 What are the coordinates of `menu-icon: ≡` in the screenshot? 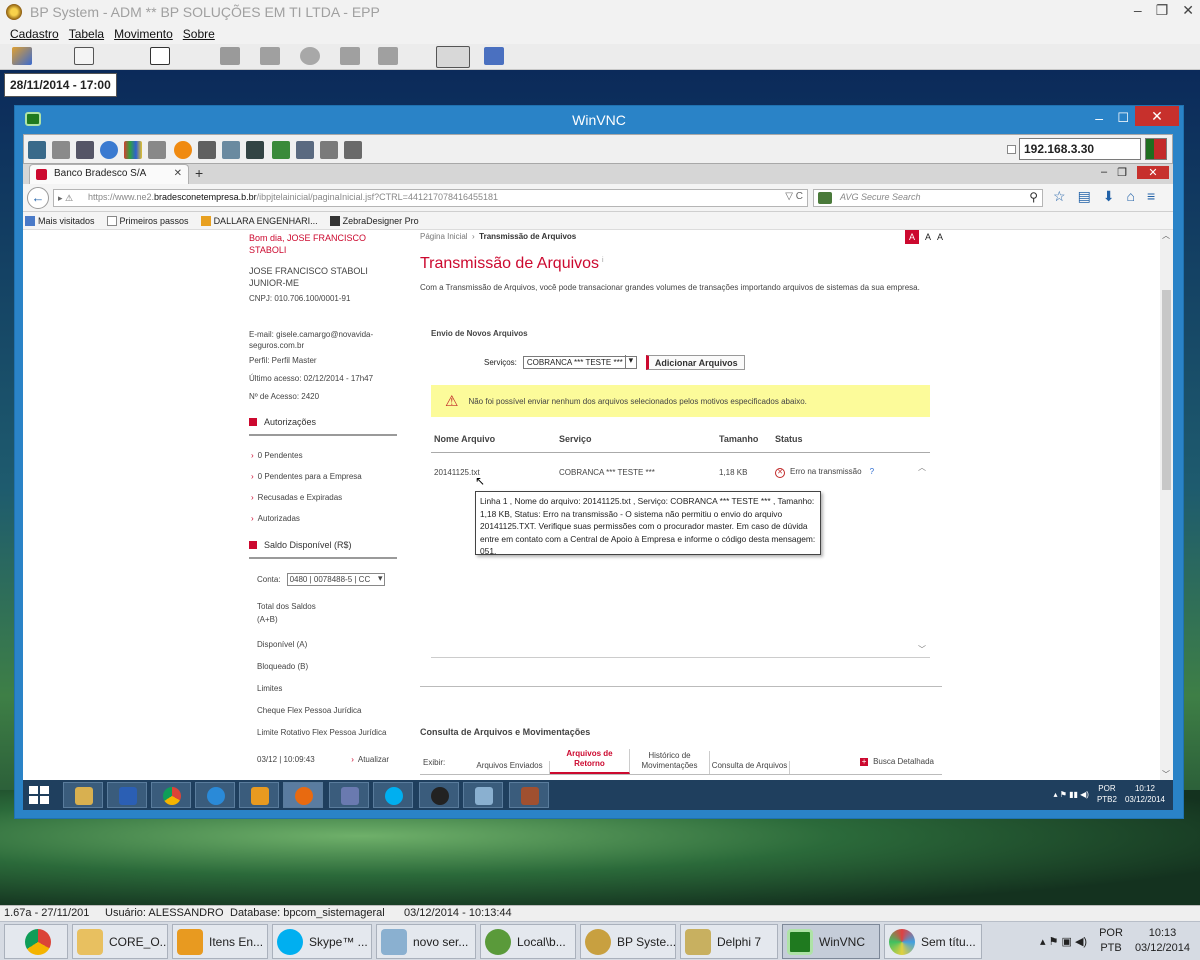 It's located at (1151, 196).